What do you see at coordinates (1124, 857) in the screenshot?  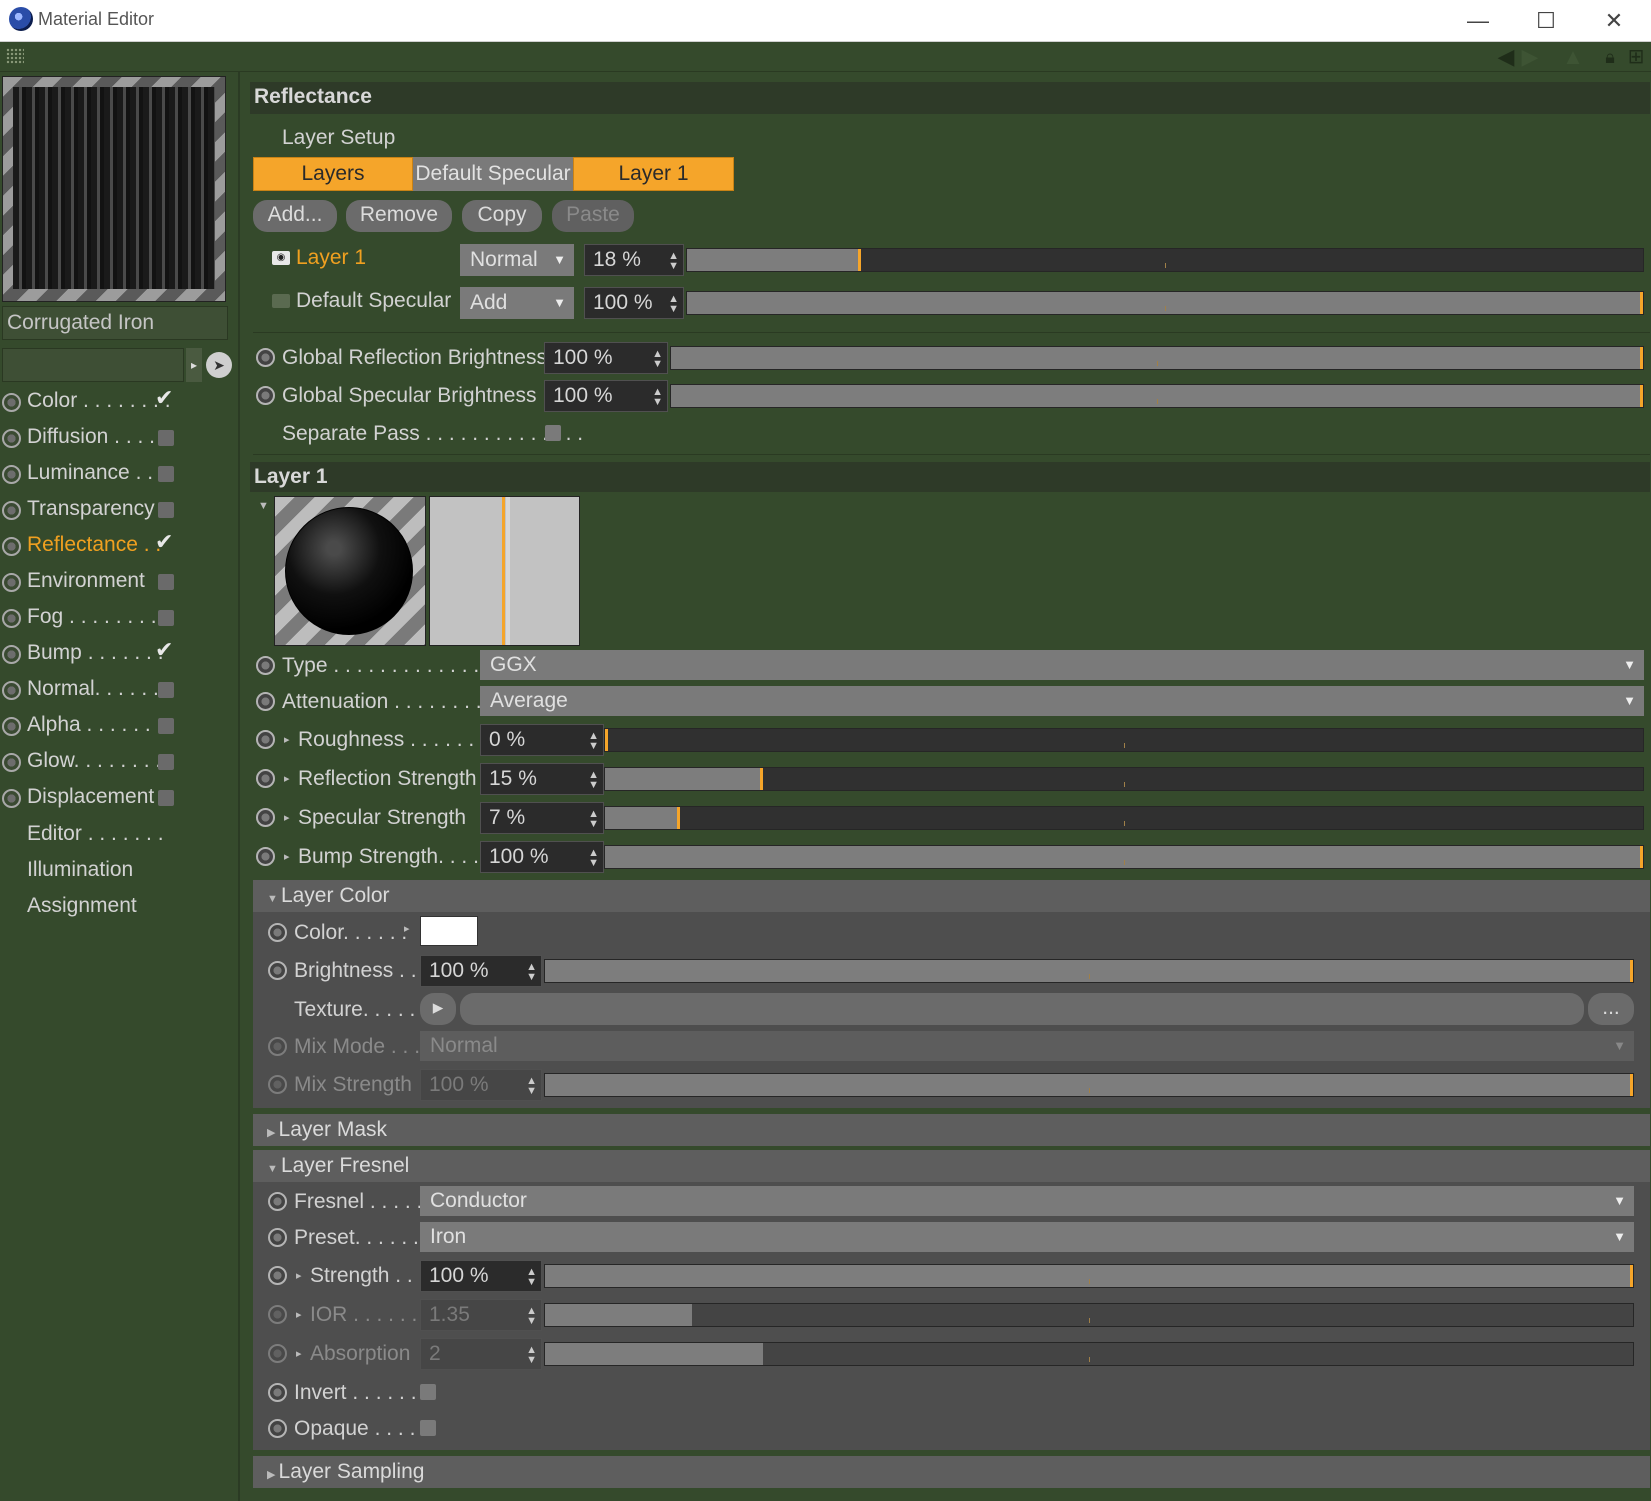 I see `bump-strength-slider` at bounding box center [1124, 857].